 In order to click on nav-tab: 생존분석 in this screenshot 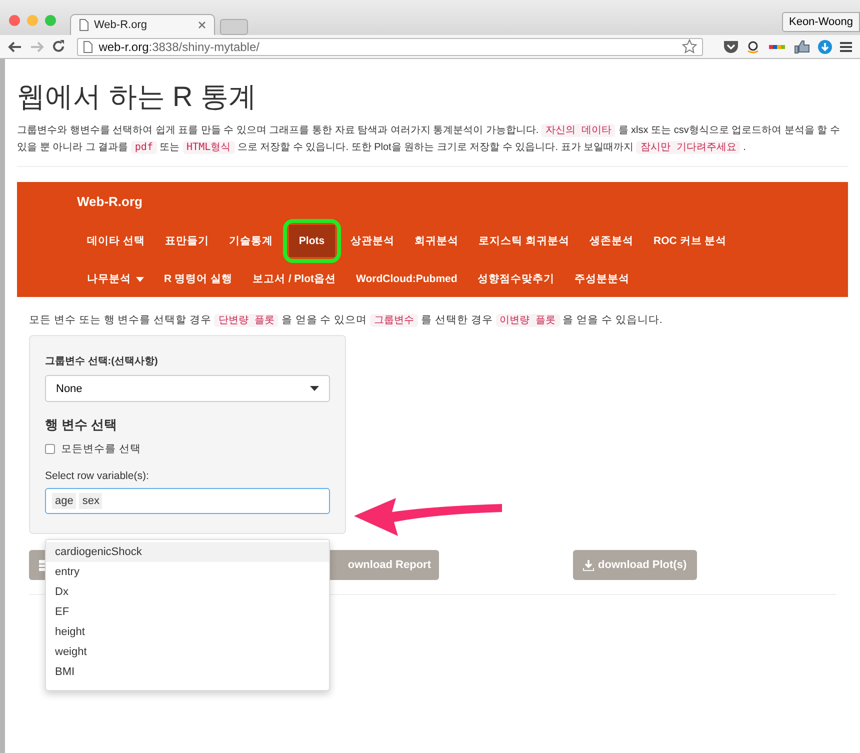, I will do `click(612, 241)`.